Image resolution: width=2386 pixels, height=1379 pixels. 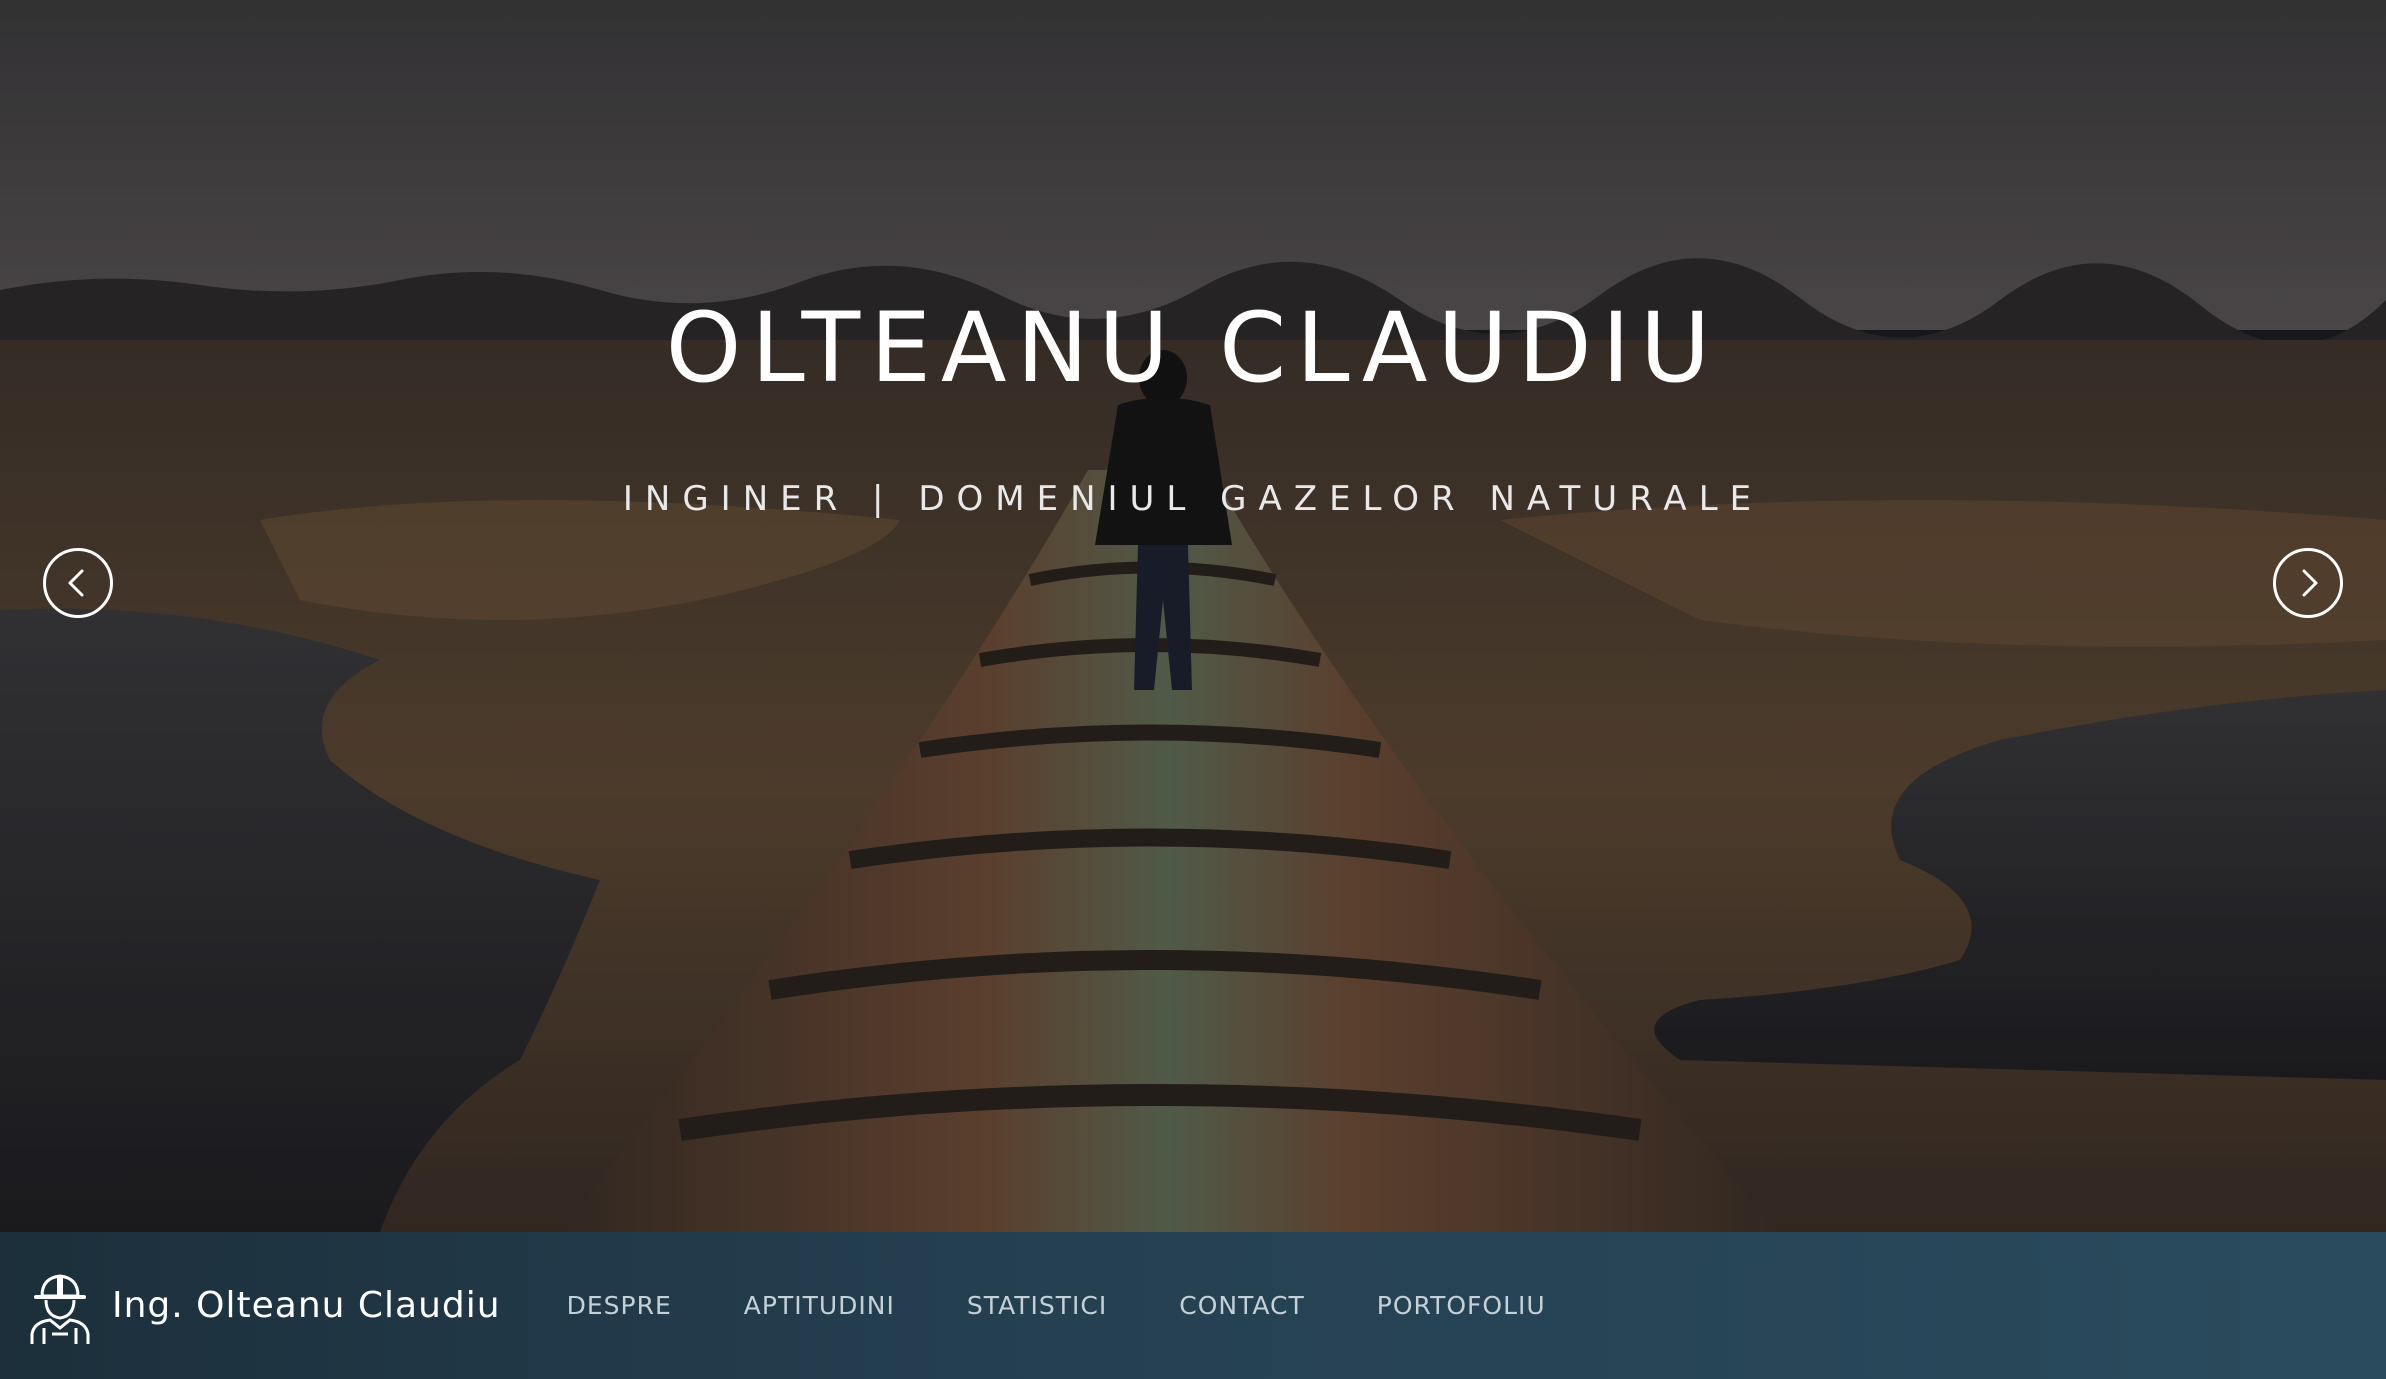 What do you see at coordinates (60, 1306) in the screenshot?
I see `engineer-helmet-icon` at bounding box center [60, 1306].